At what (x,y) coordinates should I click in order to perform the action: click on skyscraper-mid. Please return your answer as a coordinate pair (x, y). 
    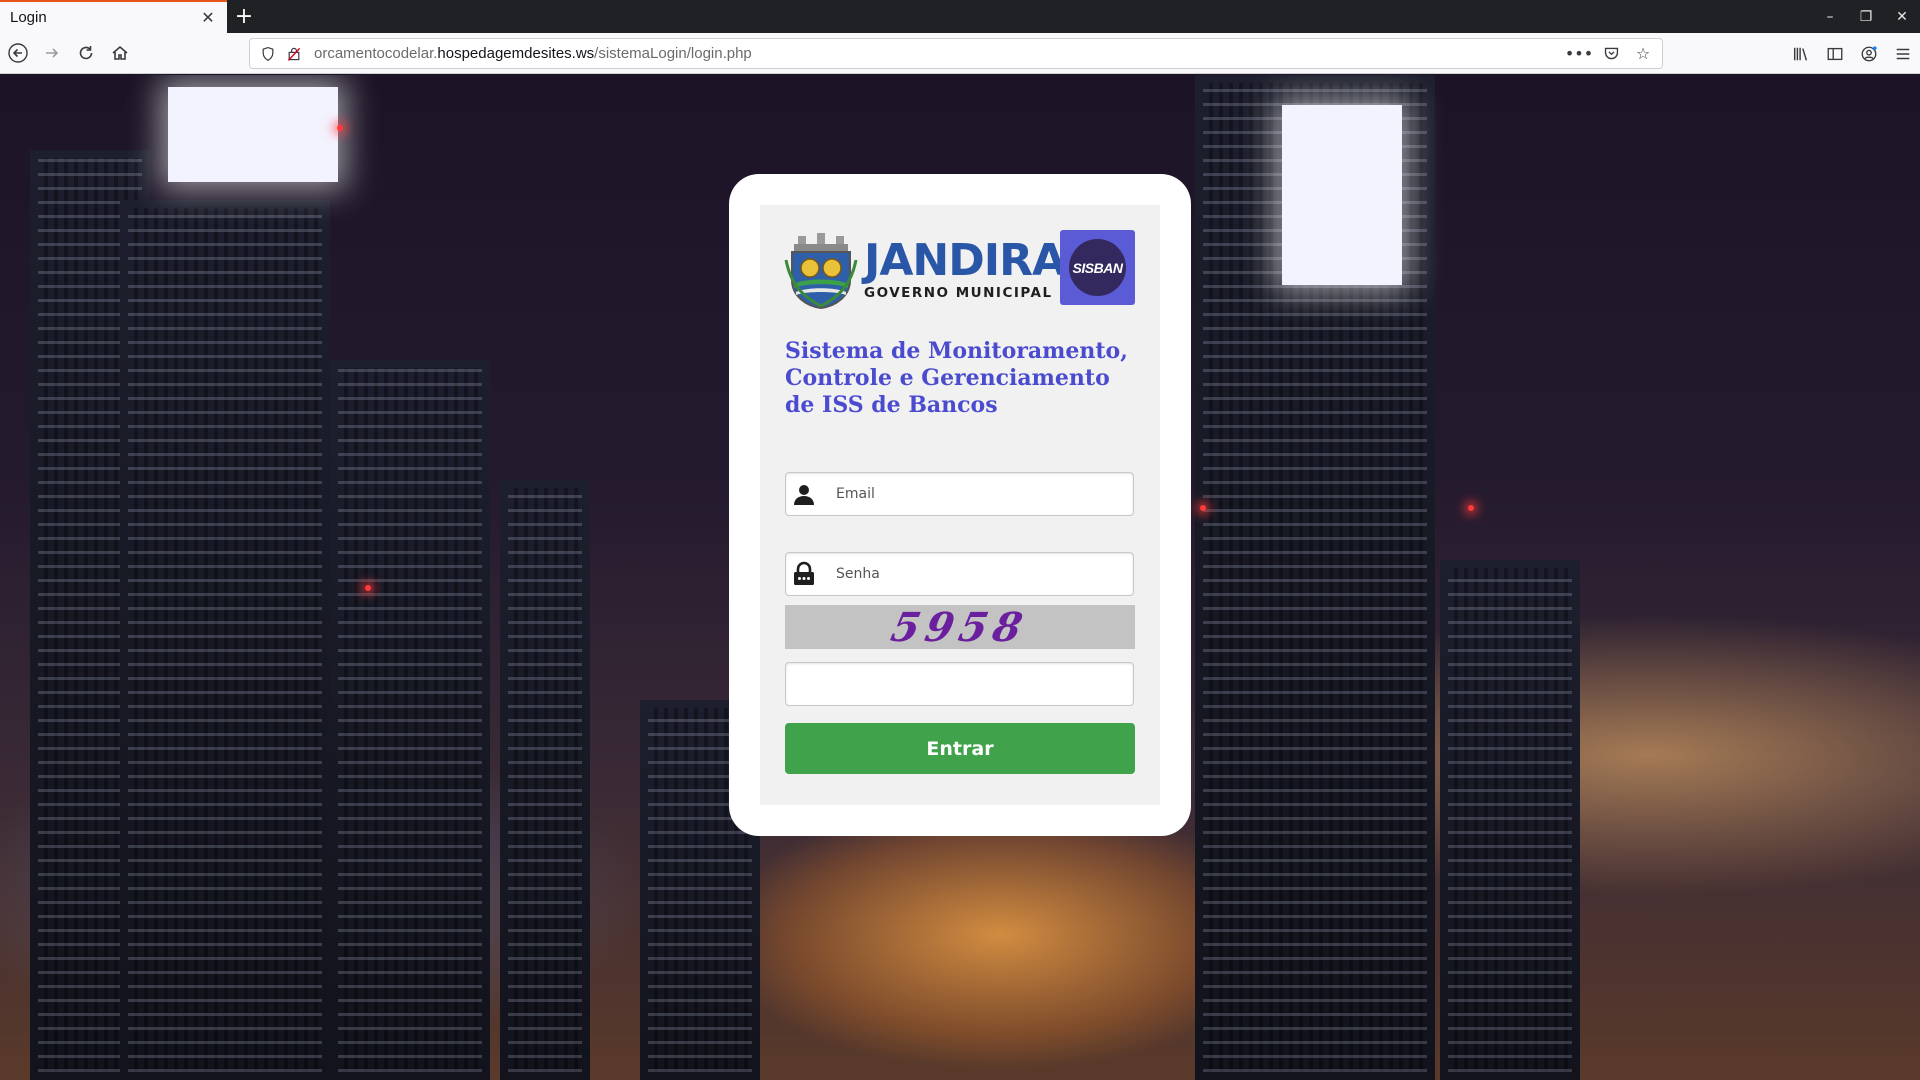
    Looking at the image, I should click on (545, 780).